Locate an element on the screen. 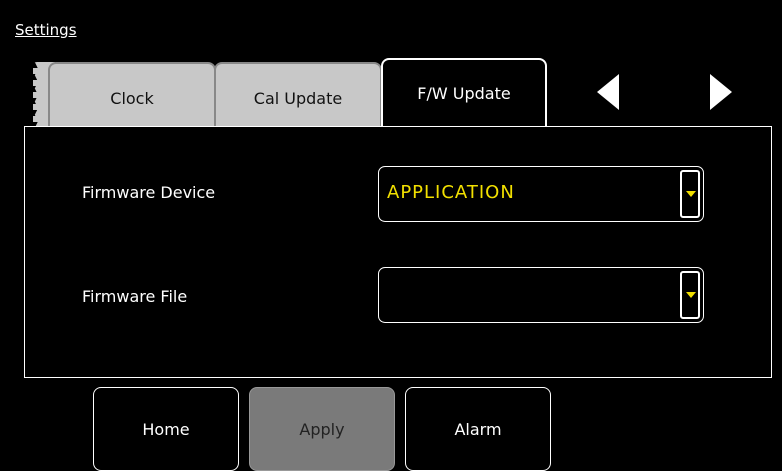 The width and height of the screenshot is (782, 471). firmware-file-dropdown is located at coordinates (541, 295).